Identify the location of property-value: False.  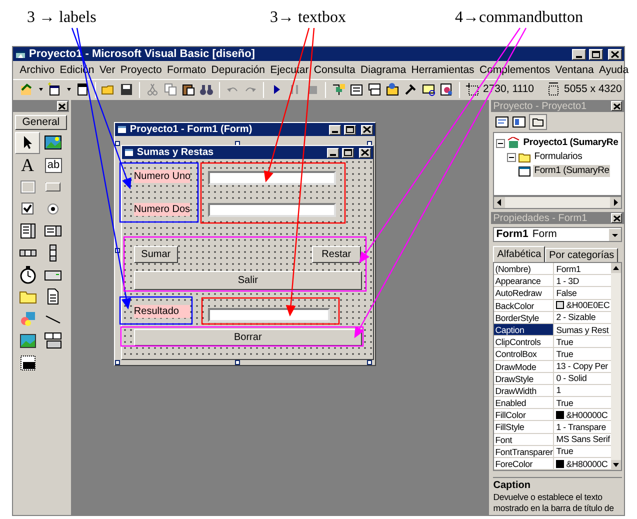
(566, 292).